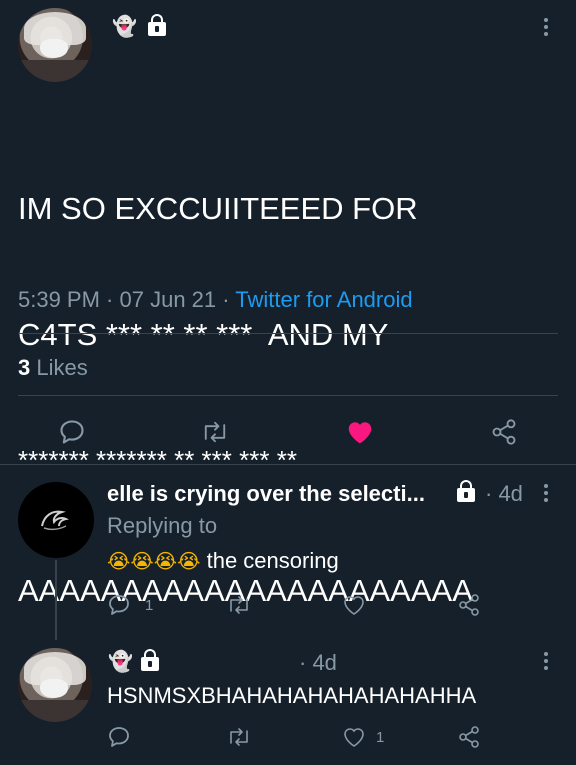 This screenshot has height=765, width=576. Describe the element at coordinates (218, 208) in the screenshot. I see `tweet-text-line: IM SO EXCCUIITEEED FOR` at that location.